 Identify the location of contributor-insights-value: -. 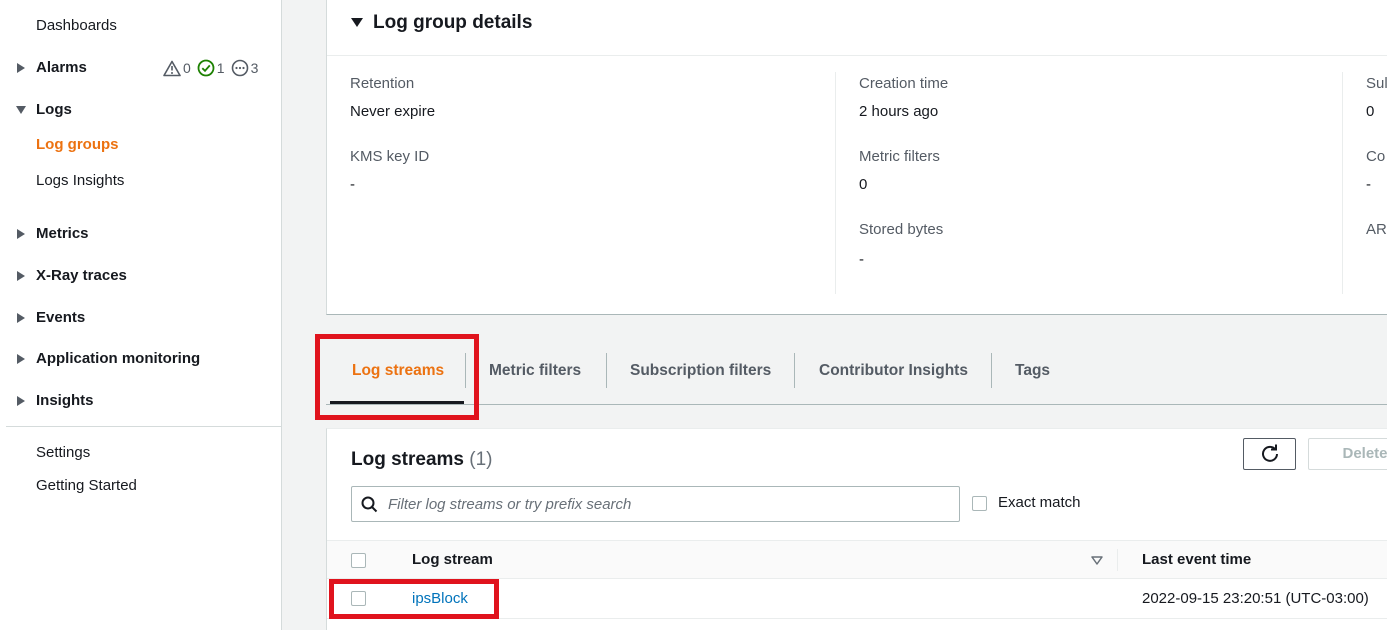
(1368, 184).